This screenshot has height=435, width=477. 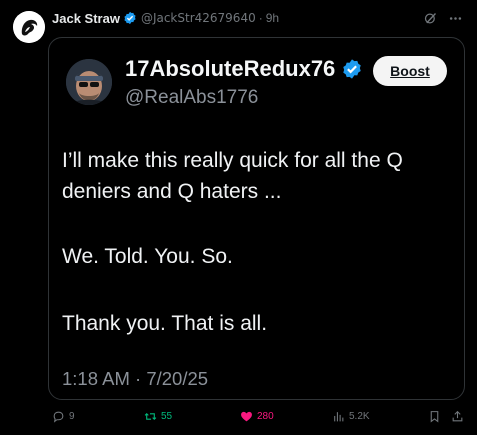 What do you see at coordinates (246, 416) in the screenshot?
I see `heart-icon` at bounding box center [246, 416].